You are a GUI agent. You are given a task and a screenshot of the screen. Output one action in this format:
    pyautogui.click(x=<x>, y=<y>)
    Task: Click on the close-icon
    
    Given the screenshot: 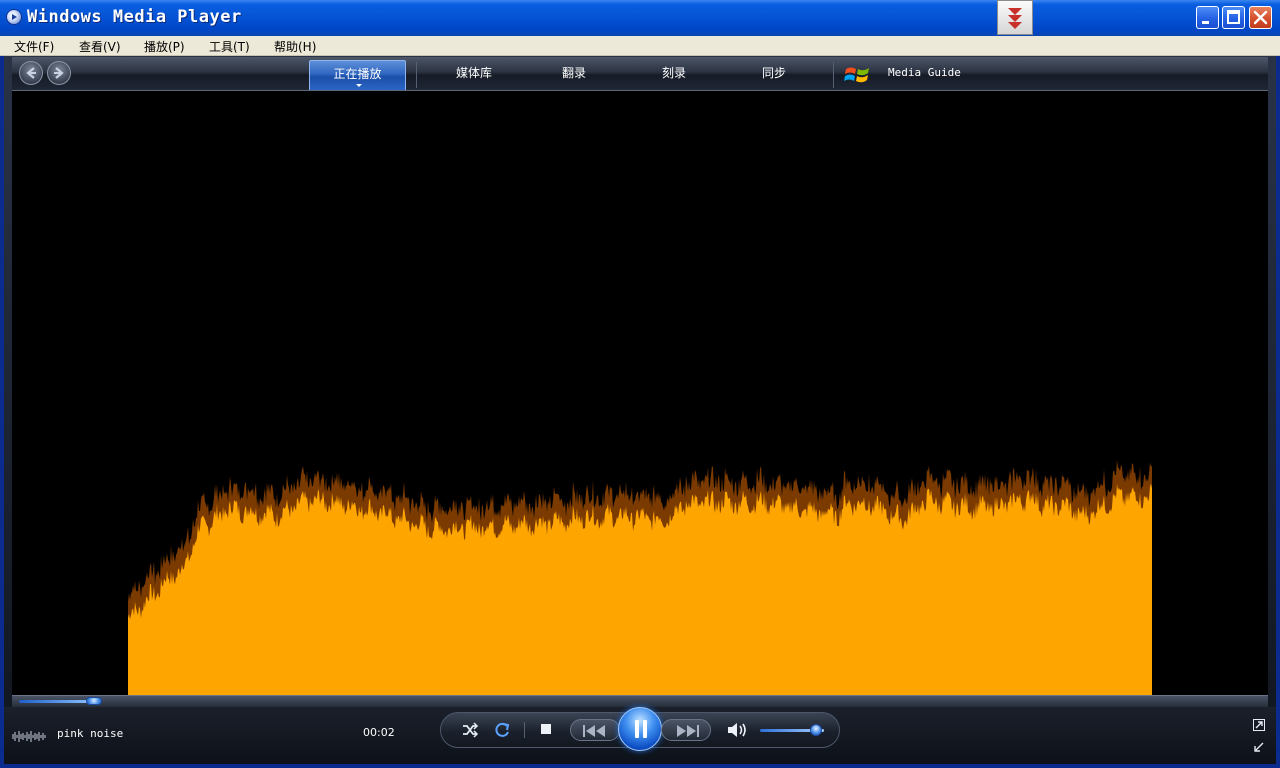 What is the action you would take?
    pyautogui.click(x=1260, y=17)
    